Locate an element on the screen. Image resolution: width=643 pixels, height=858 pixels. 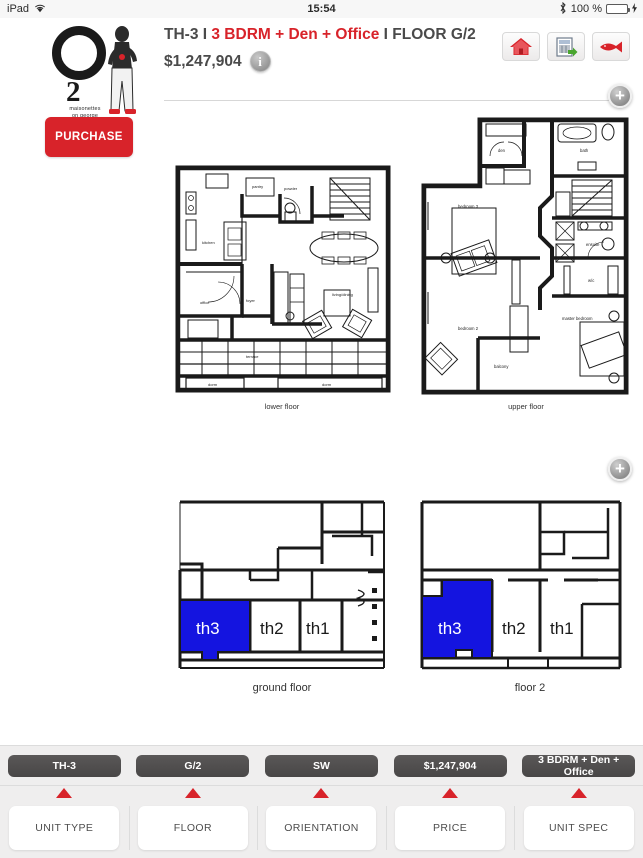
svg-text: ensuite is located at coordinates (593, 244).